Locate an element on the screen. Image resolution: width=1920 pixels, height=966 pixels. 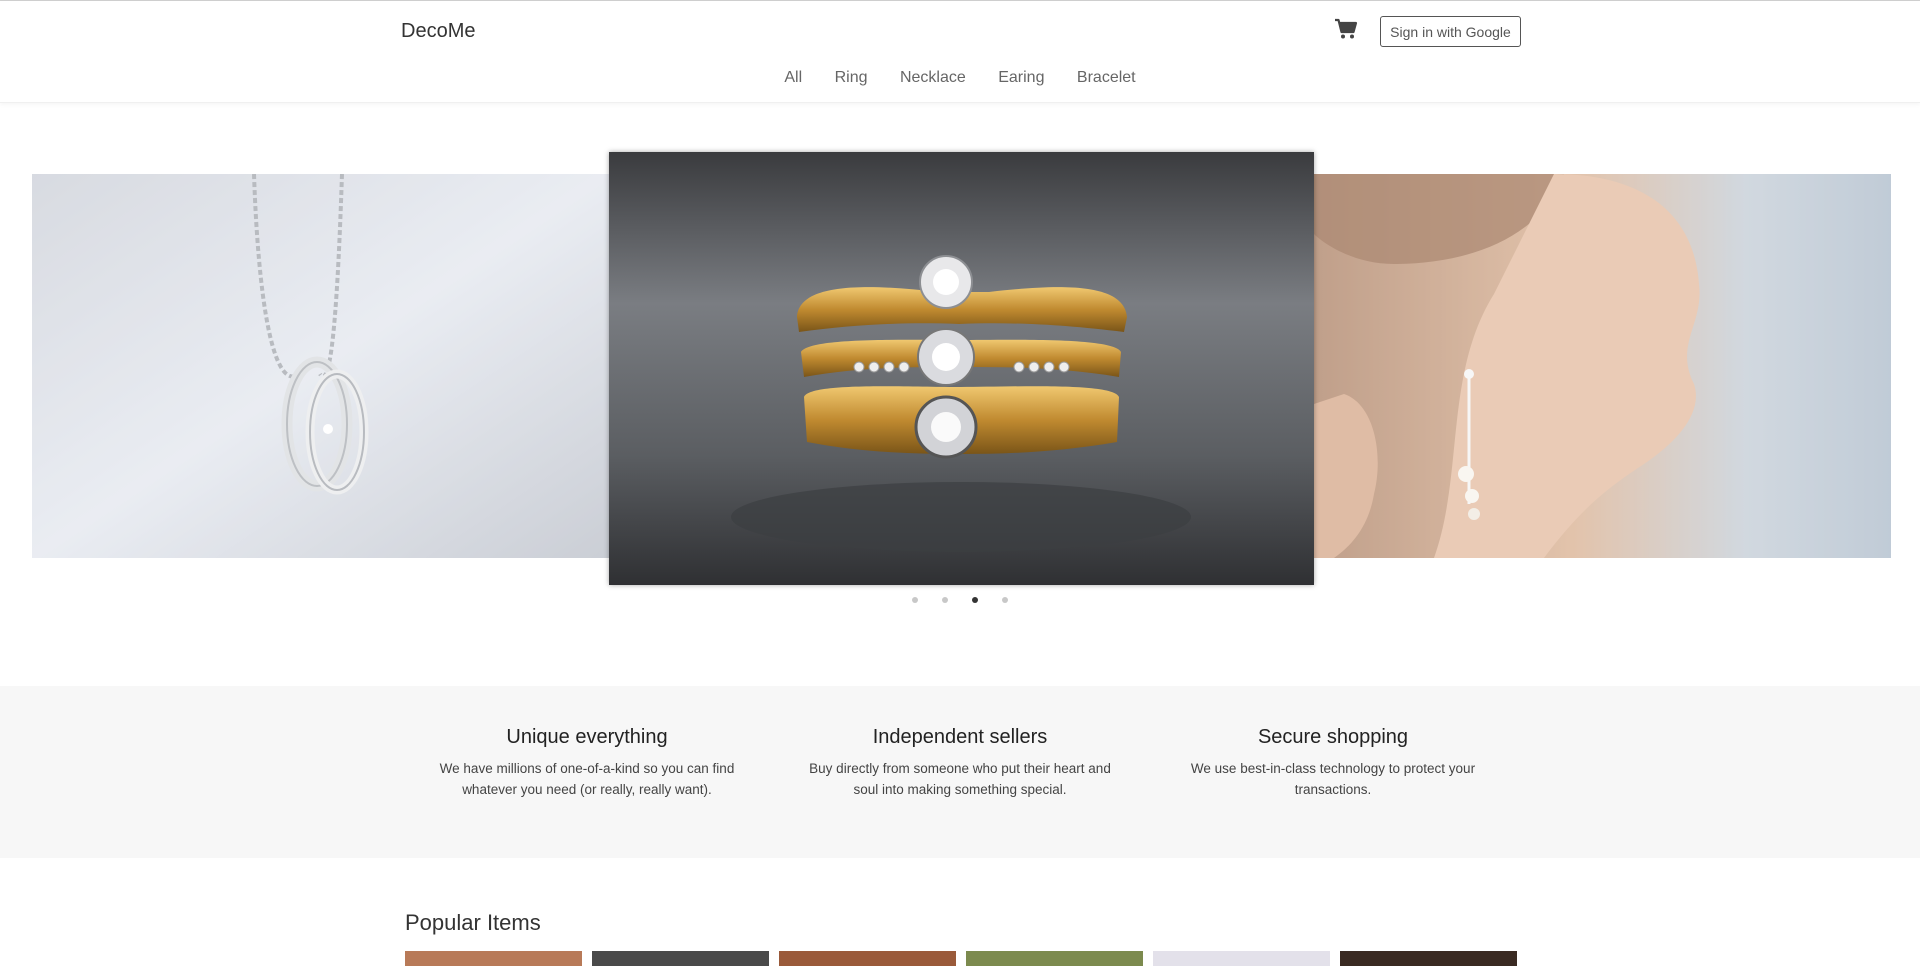
shopping-cart-icon is located at coordinates (1346, 29).